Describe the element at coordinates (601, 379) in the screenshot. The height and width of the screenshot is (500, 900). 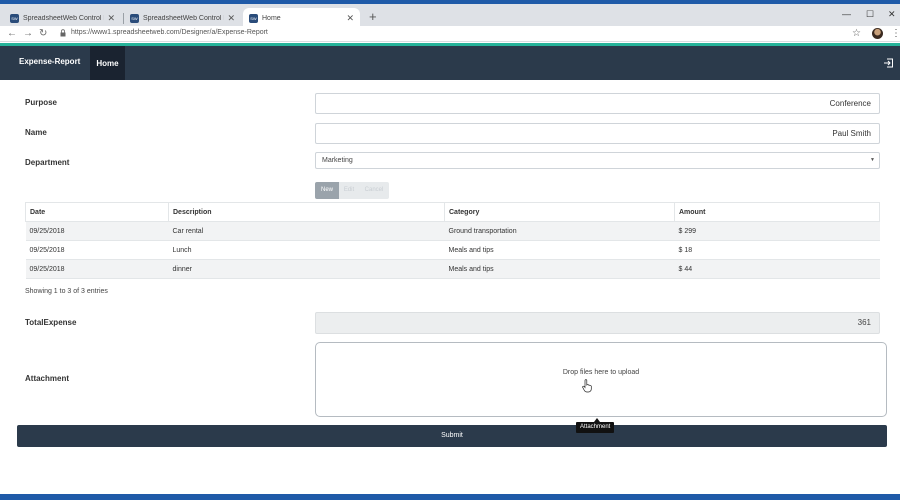
I see `attachment-dropzone: Drop files here to upload` at that location.